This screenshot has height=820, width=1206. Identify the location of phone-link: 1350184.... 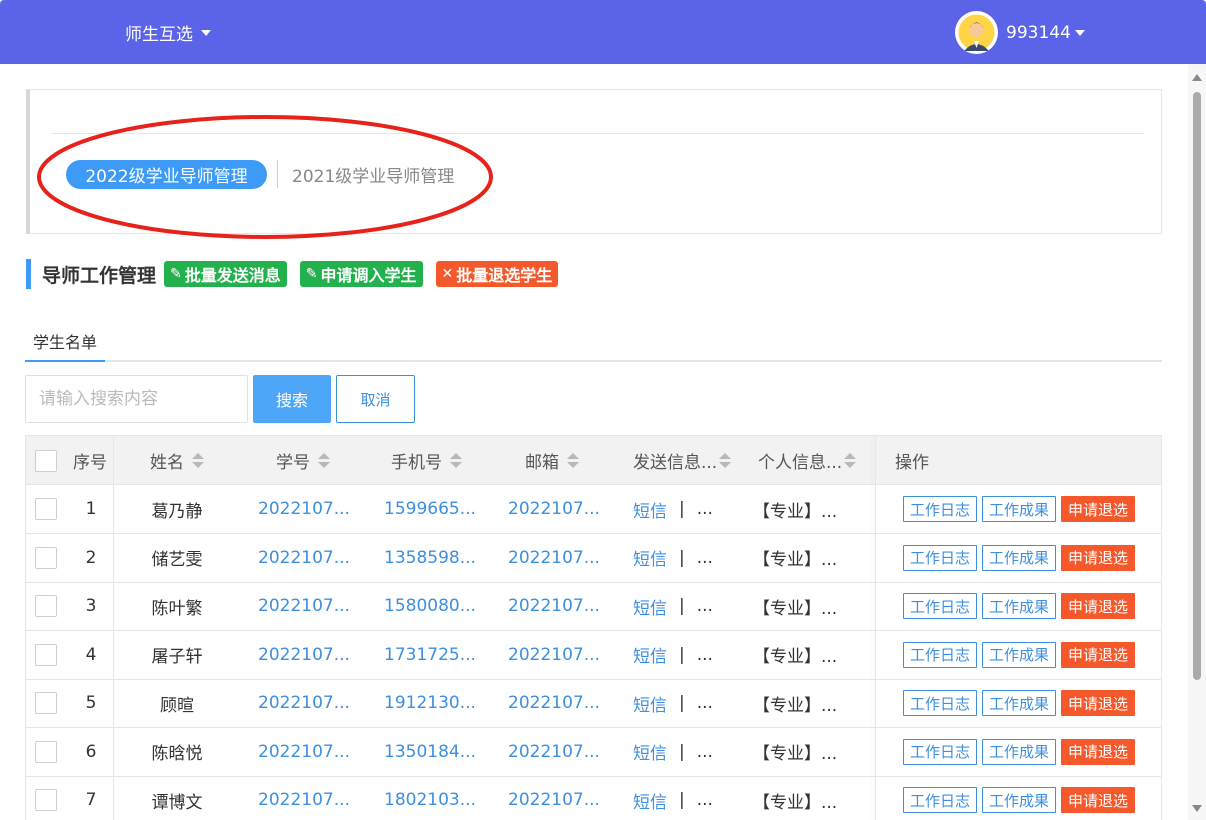
(430, 752).